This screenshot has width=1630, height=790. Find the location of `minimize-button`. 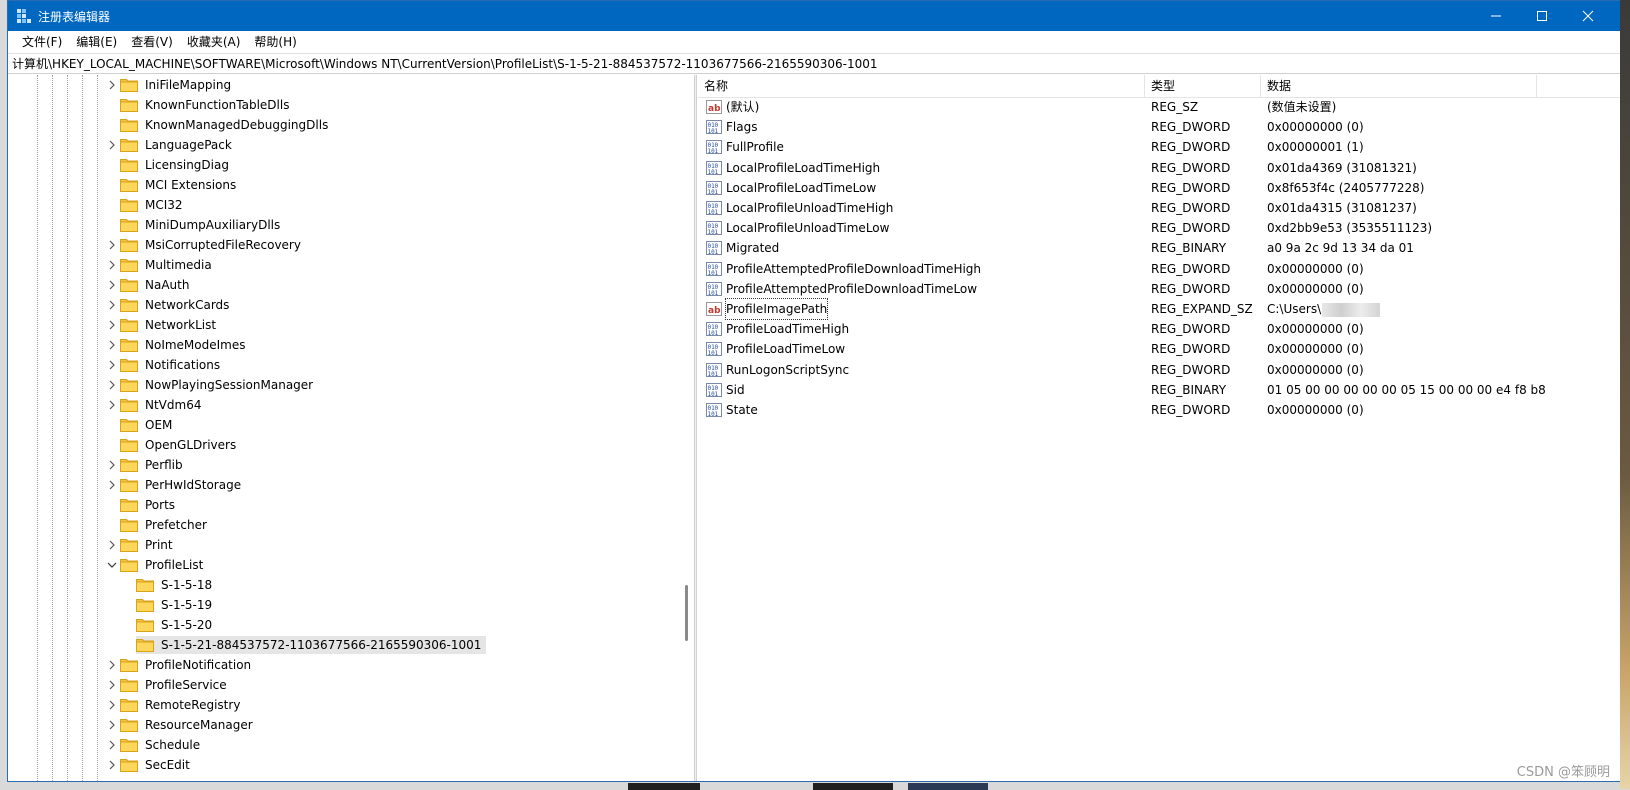

minimize-button is located at coordinates (1496, 16).